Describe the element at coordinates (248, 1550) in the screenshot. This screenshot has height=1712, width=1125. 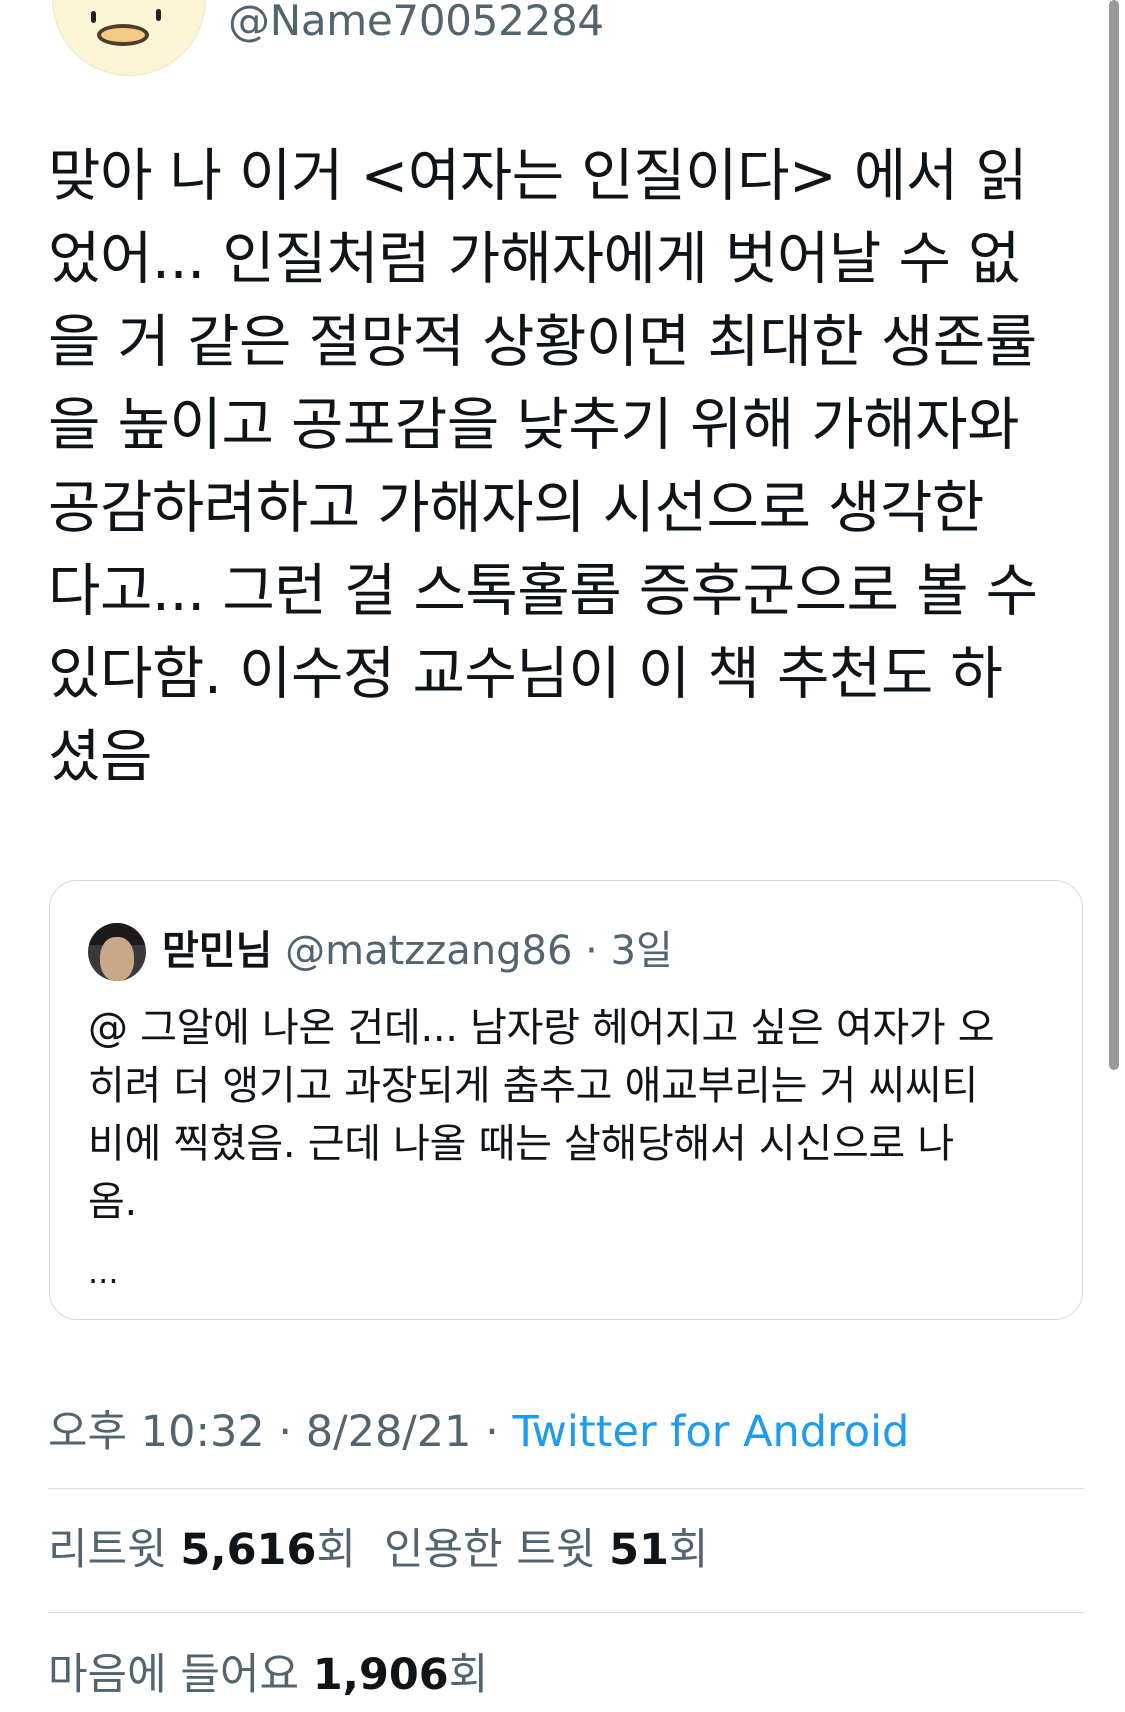
I see `retweets-count: 5,616` at that location.